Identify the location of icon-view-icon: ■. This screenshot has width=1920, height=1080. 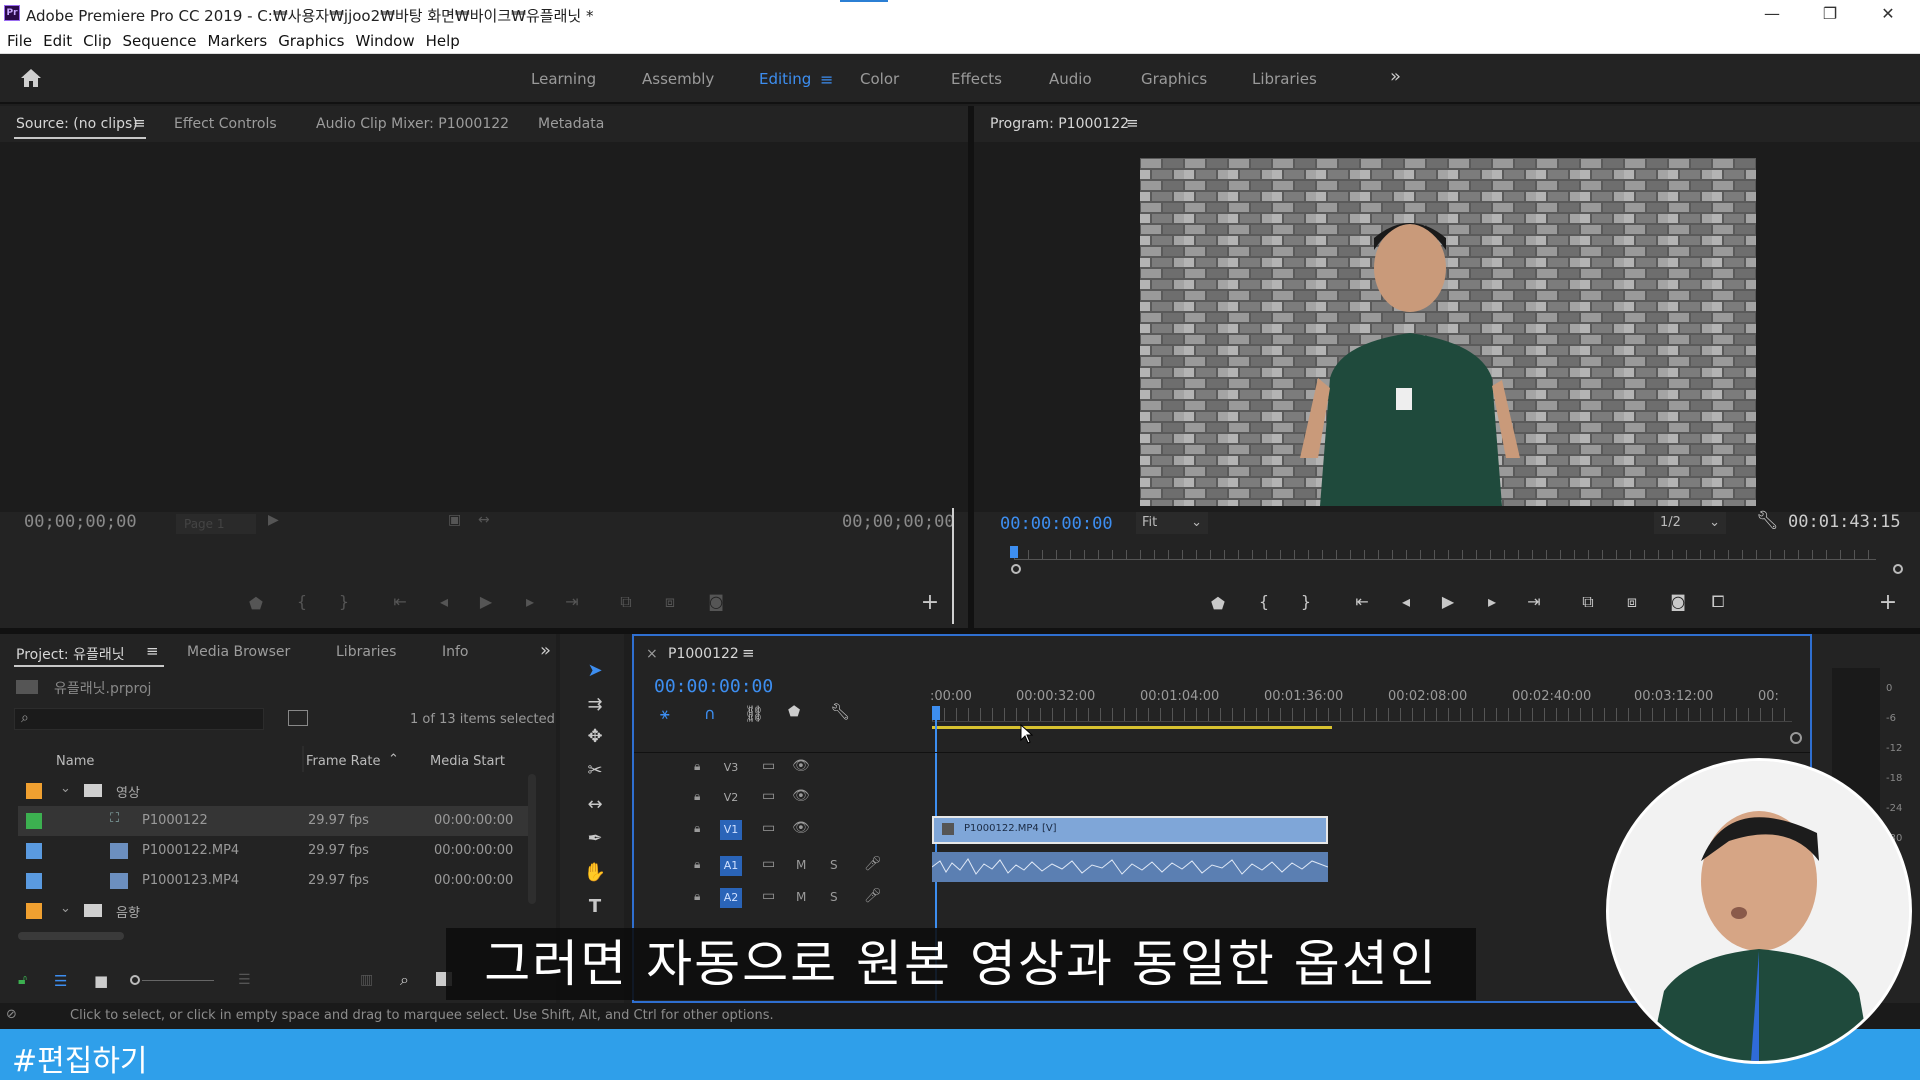
(101, 981).